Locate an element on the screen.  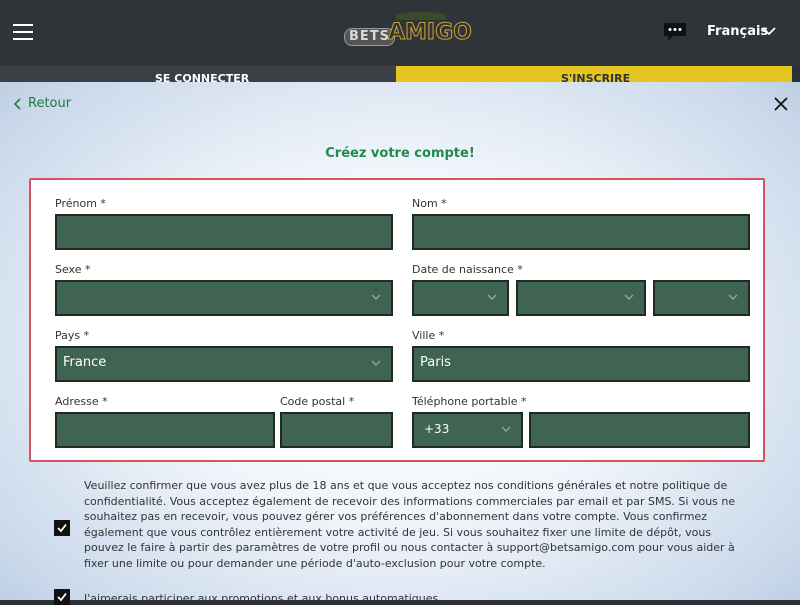
prenom-input is located at coordinates (224, 232).